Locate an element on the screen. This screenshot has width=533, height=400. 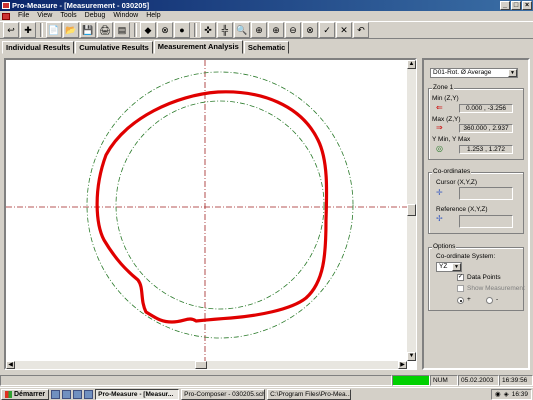
status-bar: NUM 05.02.2003 16:39:56 is located at coordinates (266, 381).